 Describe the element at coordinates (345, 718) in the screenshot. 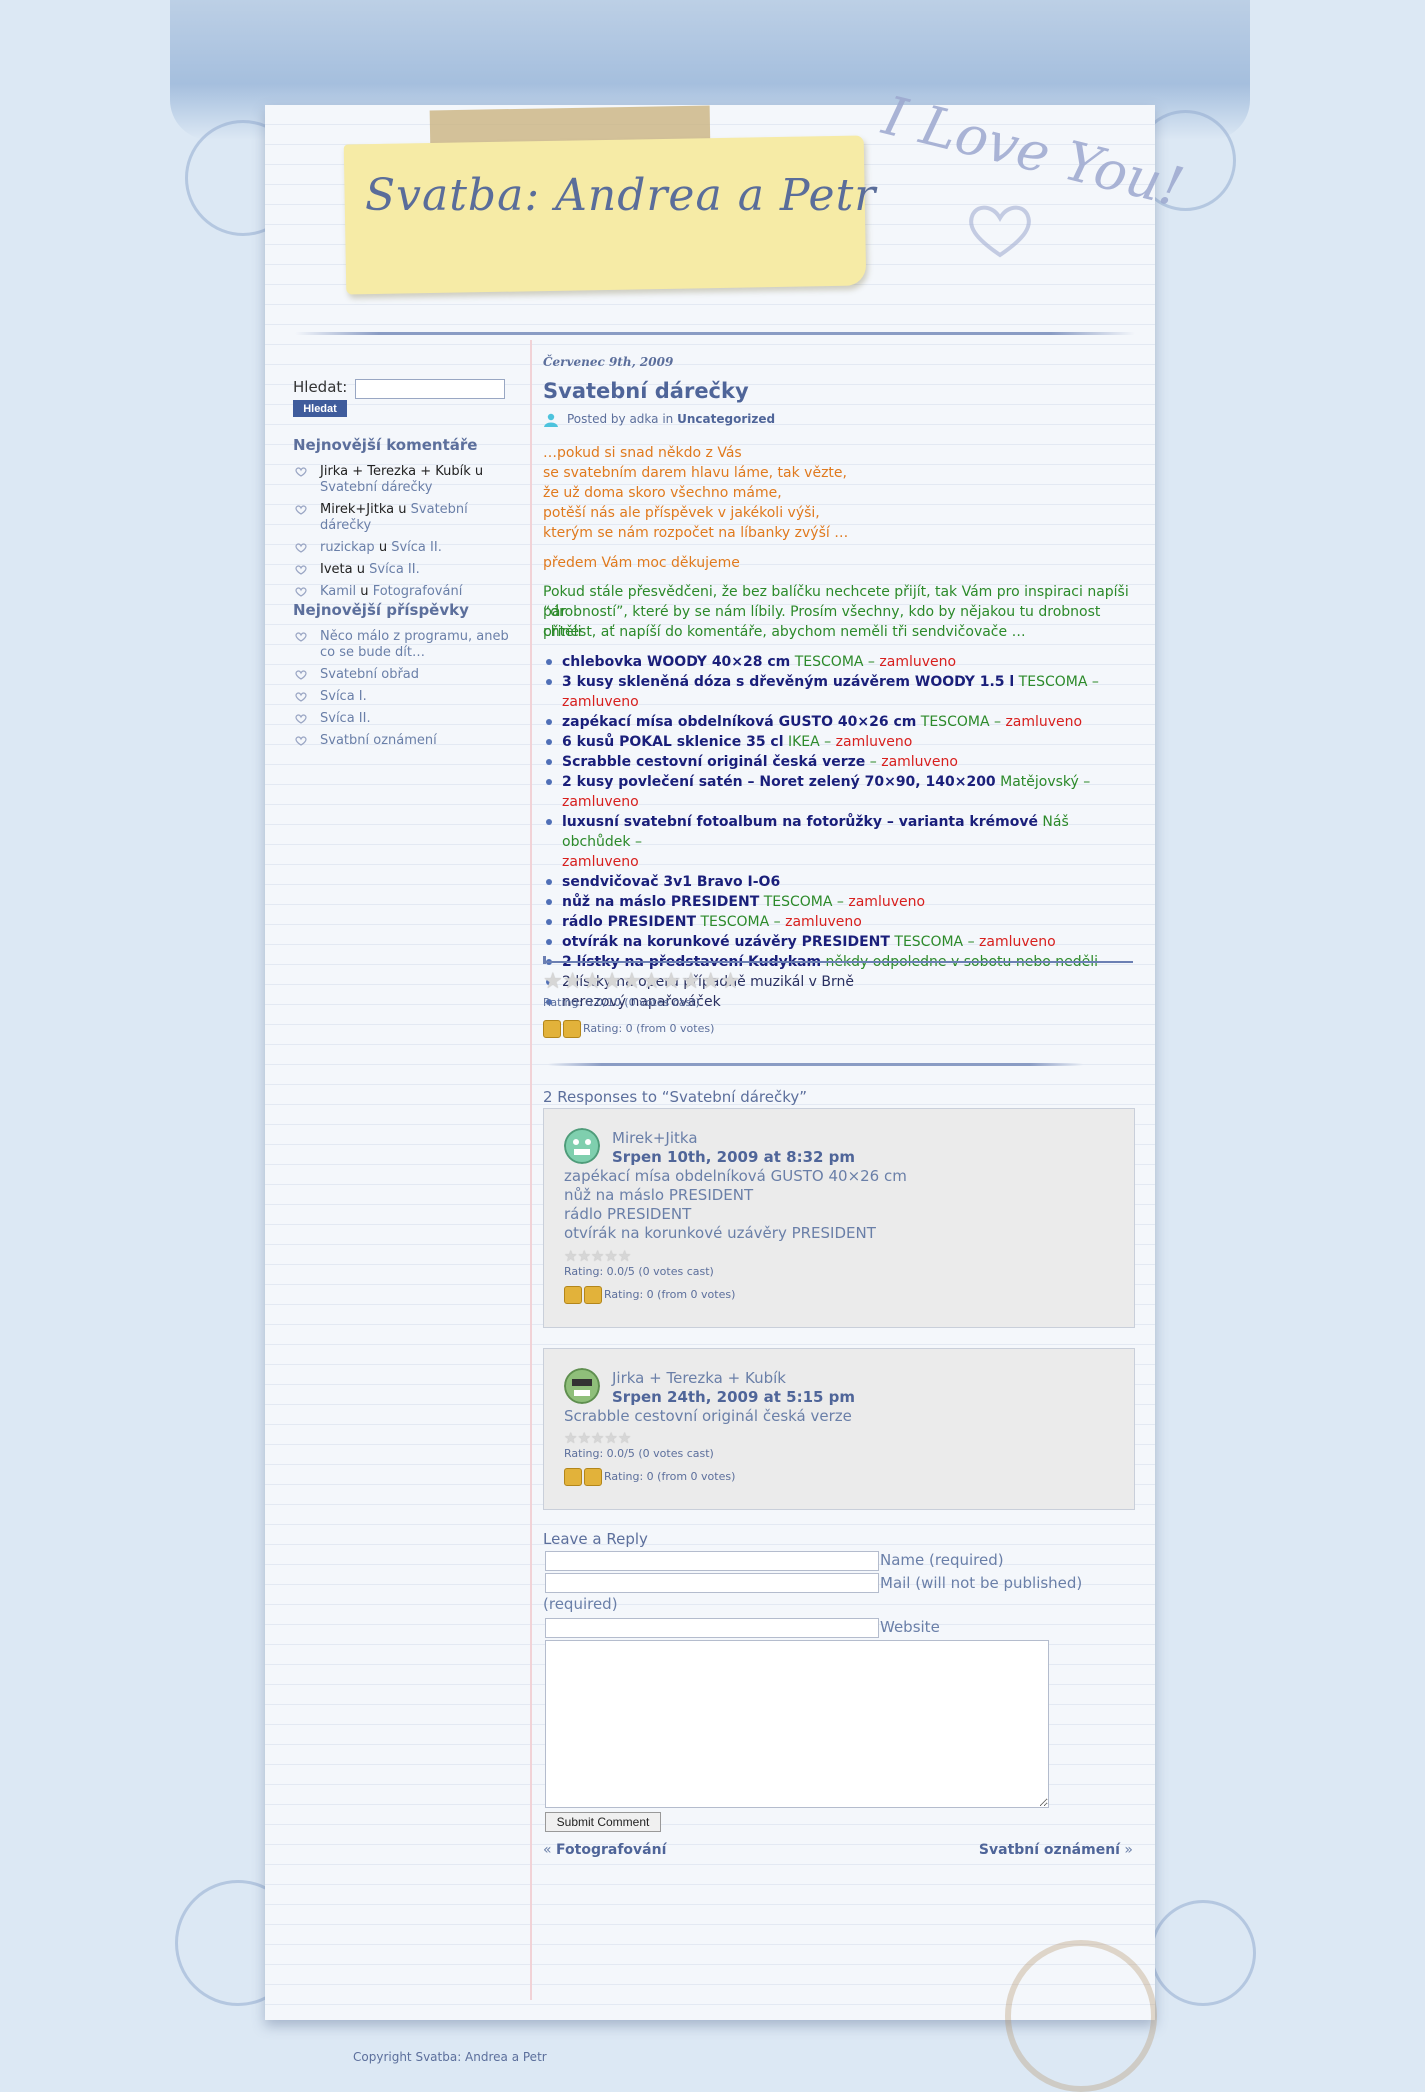

I see `recent-post-link: Svíca II.` at that location.